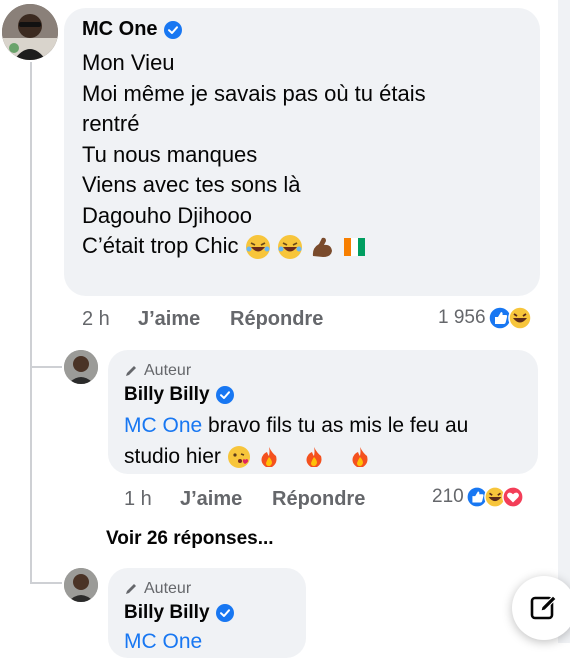  I want to click on comment-author: MC One, so click(132, 29).